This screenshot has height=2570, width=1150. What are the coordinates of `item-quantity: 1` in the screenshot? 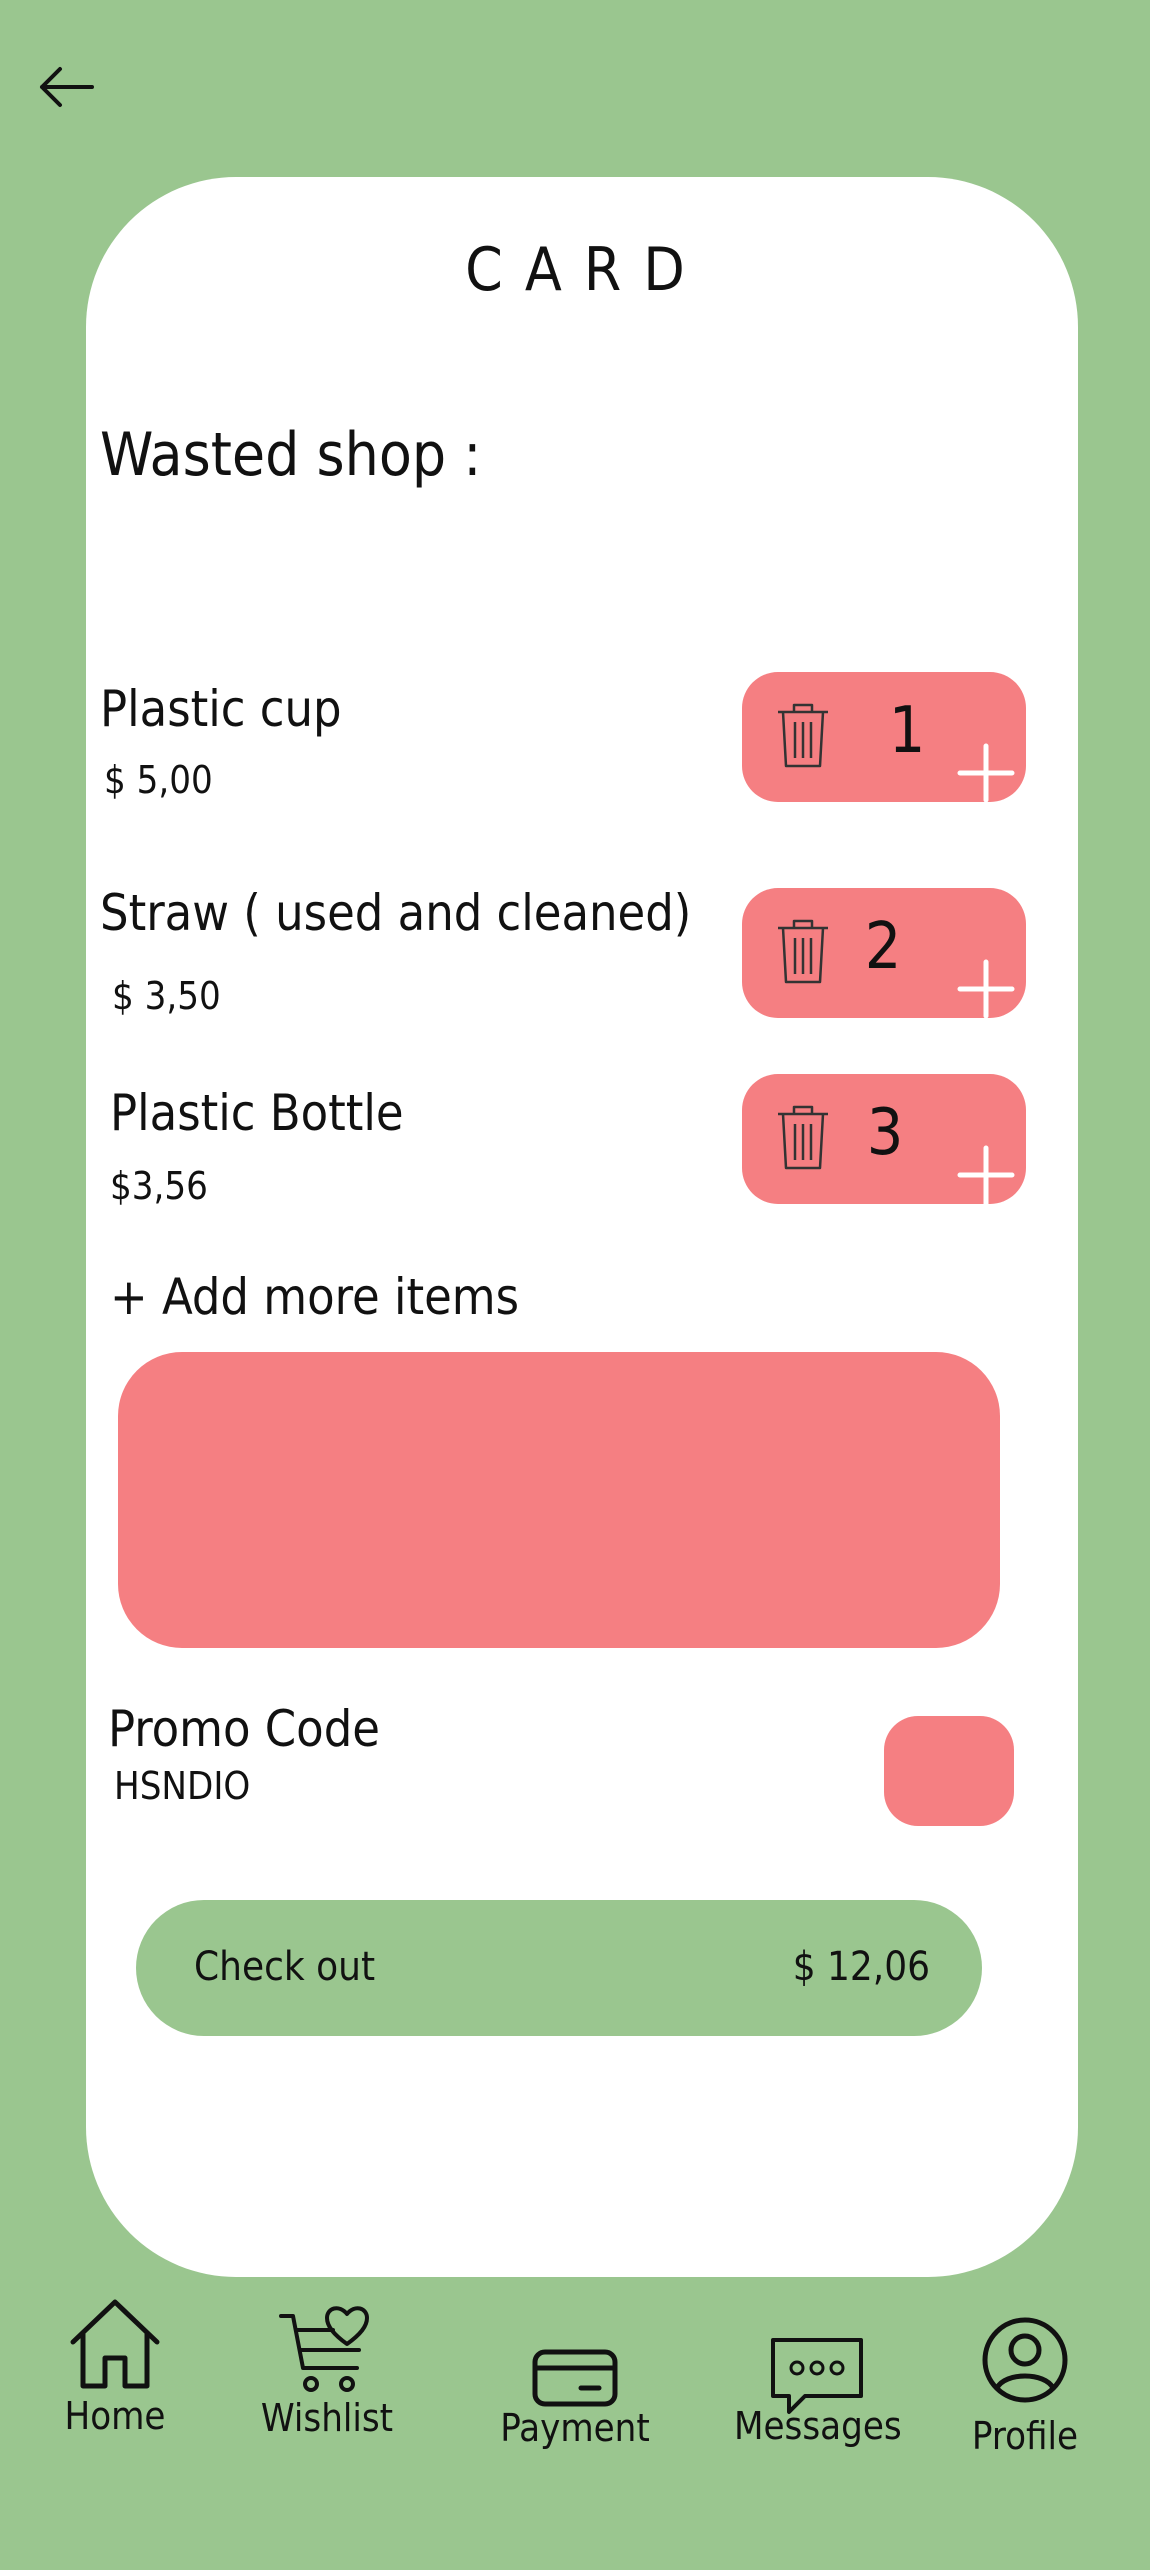 It's located at (907, 731).